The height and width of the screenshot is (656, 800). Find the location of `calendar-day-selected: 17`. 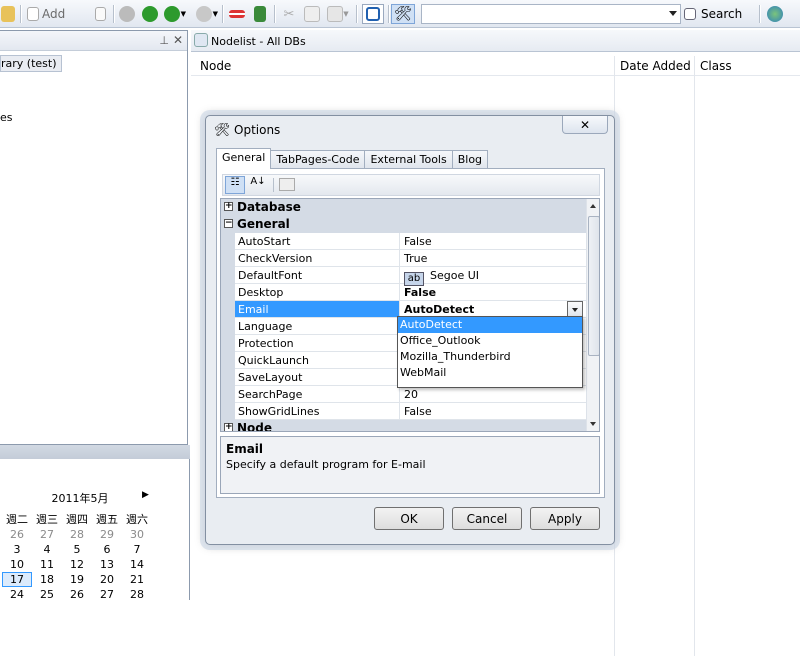

calendar-day-selected: 17 is located at coordinates (17, 579).